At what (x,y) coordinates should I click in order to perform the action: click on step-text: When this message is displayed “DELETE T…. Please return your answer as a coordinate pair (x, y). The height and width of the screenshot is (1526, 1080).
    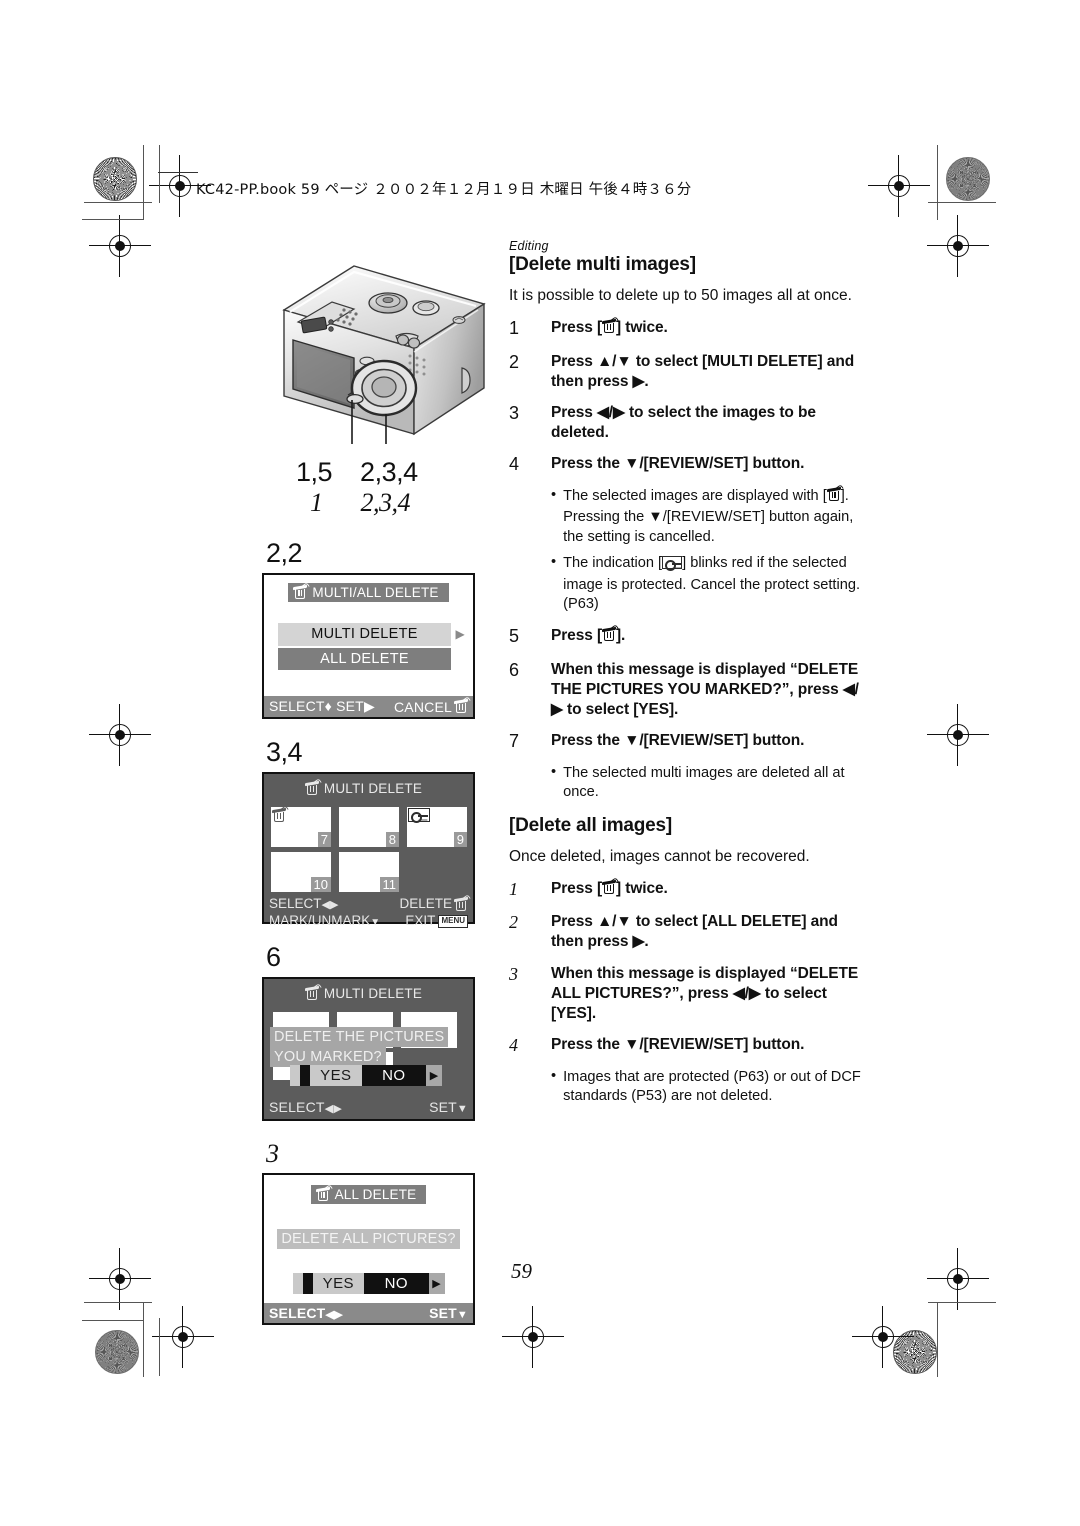
    Looking at the image, I should click on (705, 689).